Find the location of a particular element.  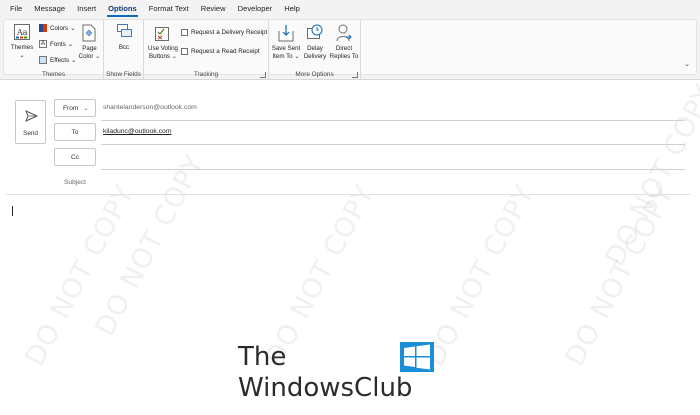

cc-button: Cc is located at coordinates (75, 157).